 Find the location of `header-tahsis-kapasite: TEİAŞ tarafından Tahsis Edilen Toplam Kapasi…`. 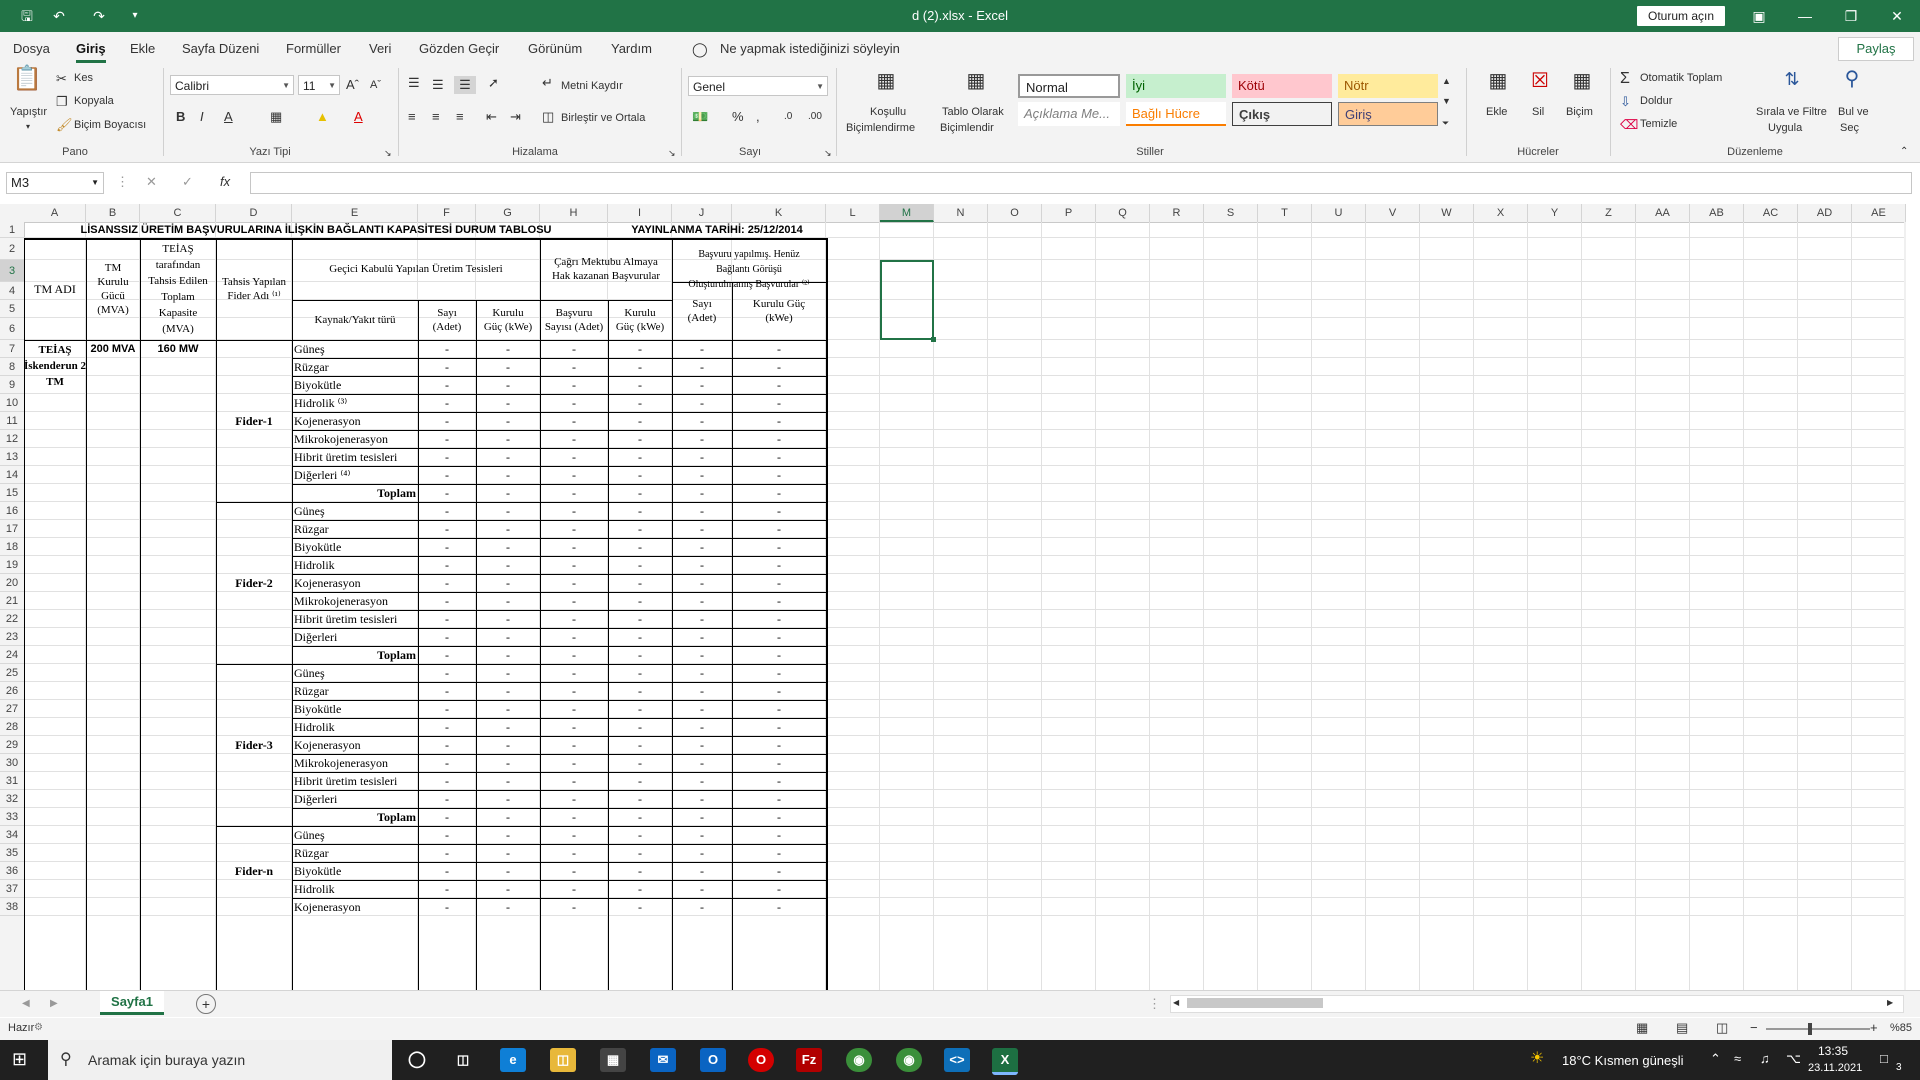

header-tahsis-kapasite: TEİAŞ tarafından Tahsis Edilen Toplam Kapasi… is located at coordinates (178, 289).